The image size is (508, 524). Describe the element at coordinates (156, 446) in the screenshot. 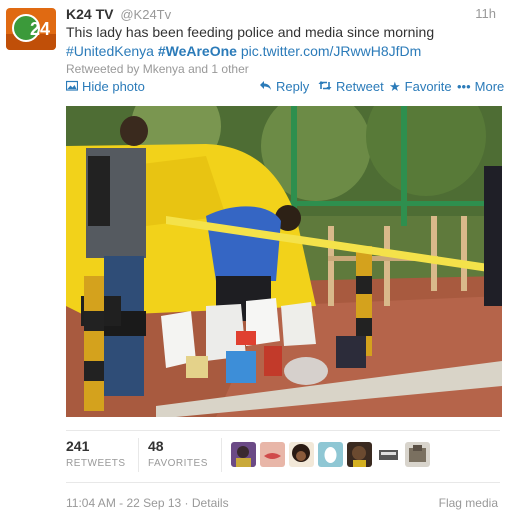

I see `favorites-count: 48` at that location.